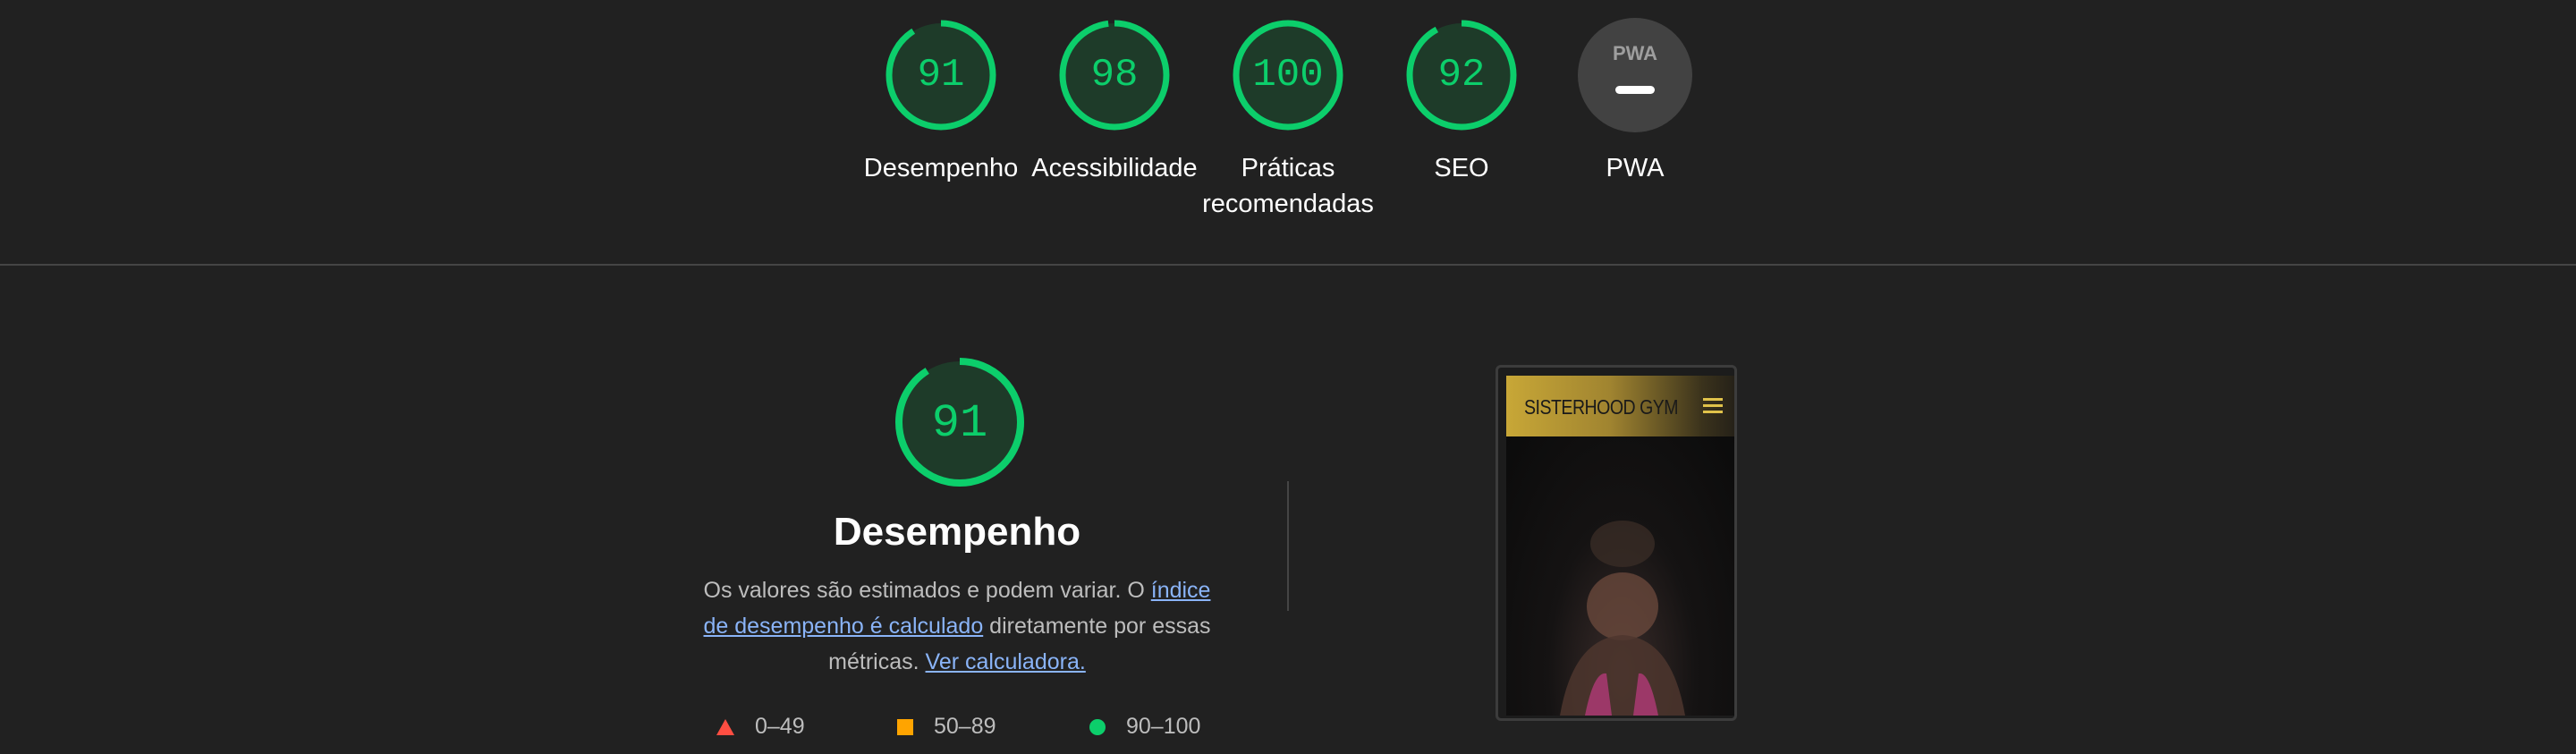 This screenshot has height=754, width=2576. I want to click on site-title: SISTERHOOD GYM, so click(1601, 407).